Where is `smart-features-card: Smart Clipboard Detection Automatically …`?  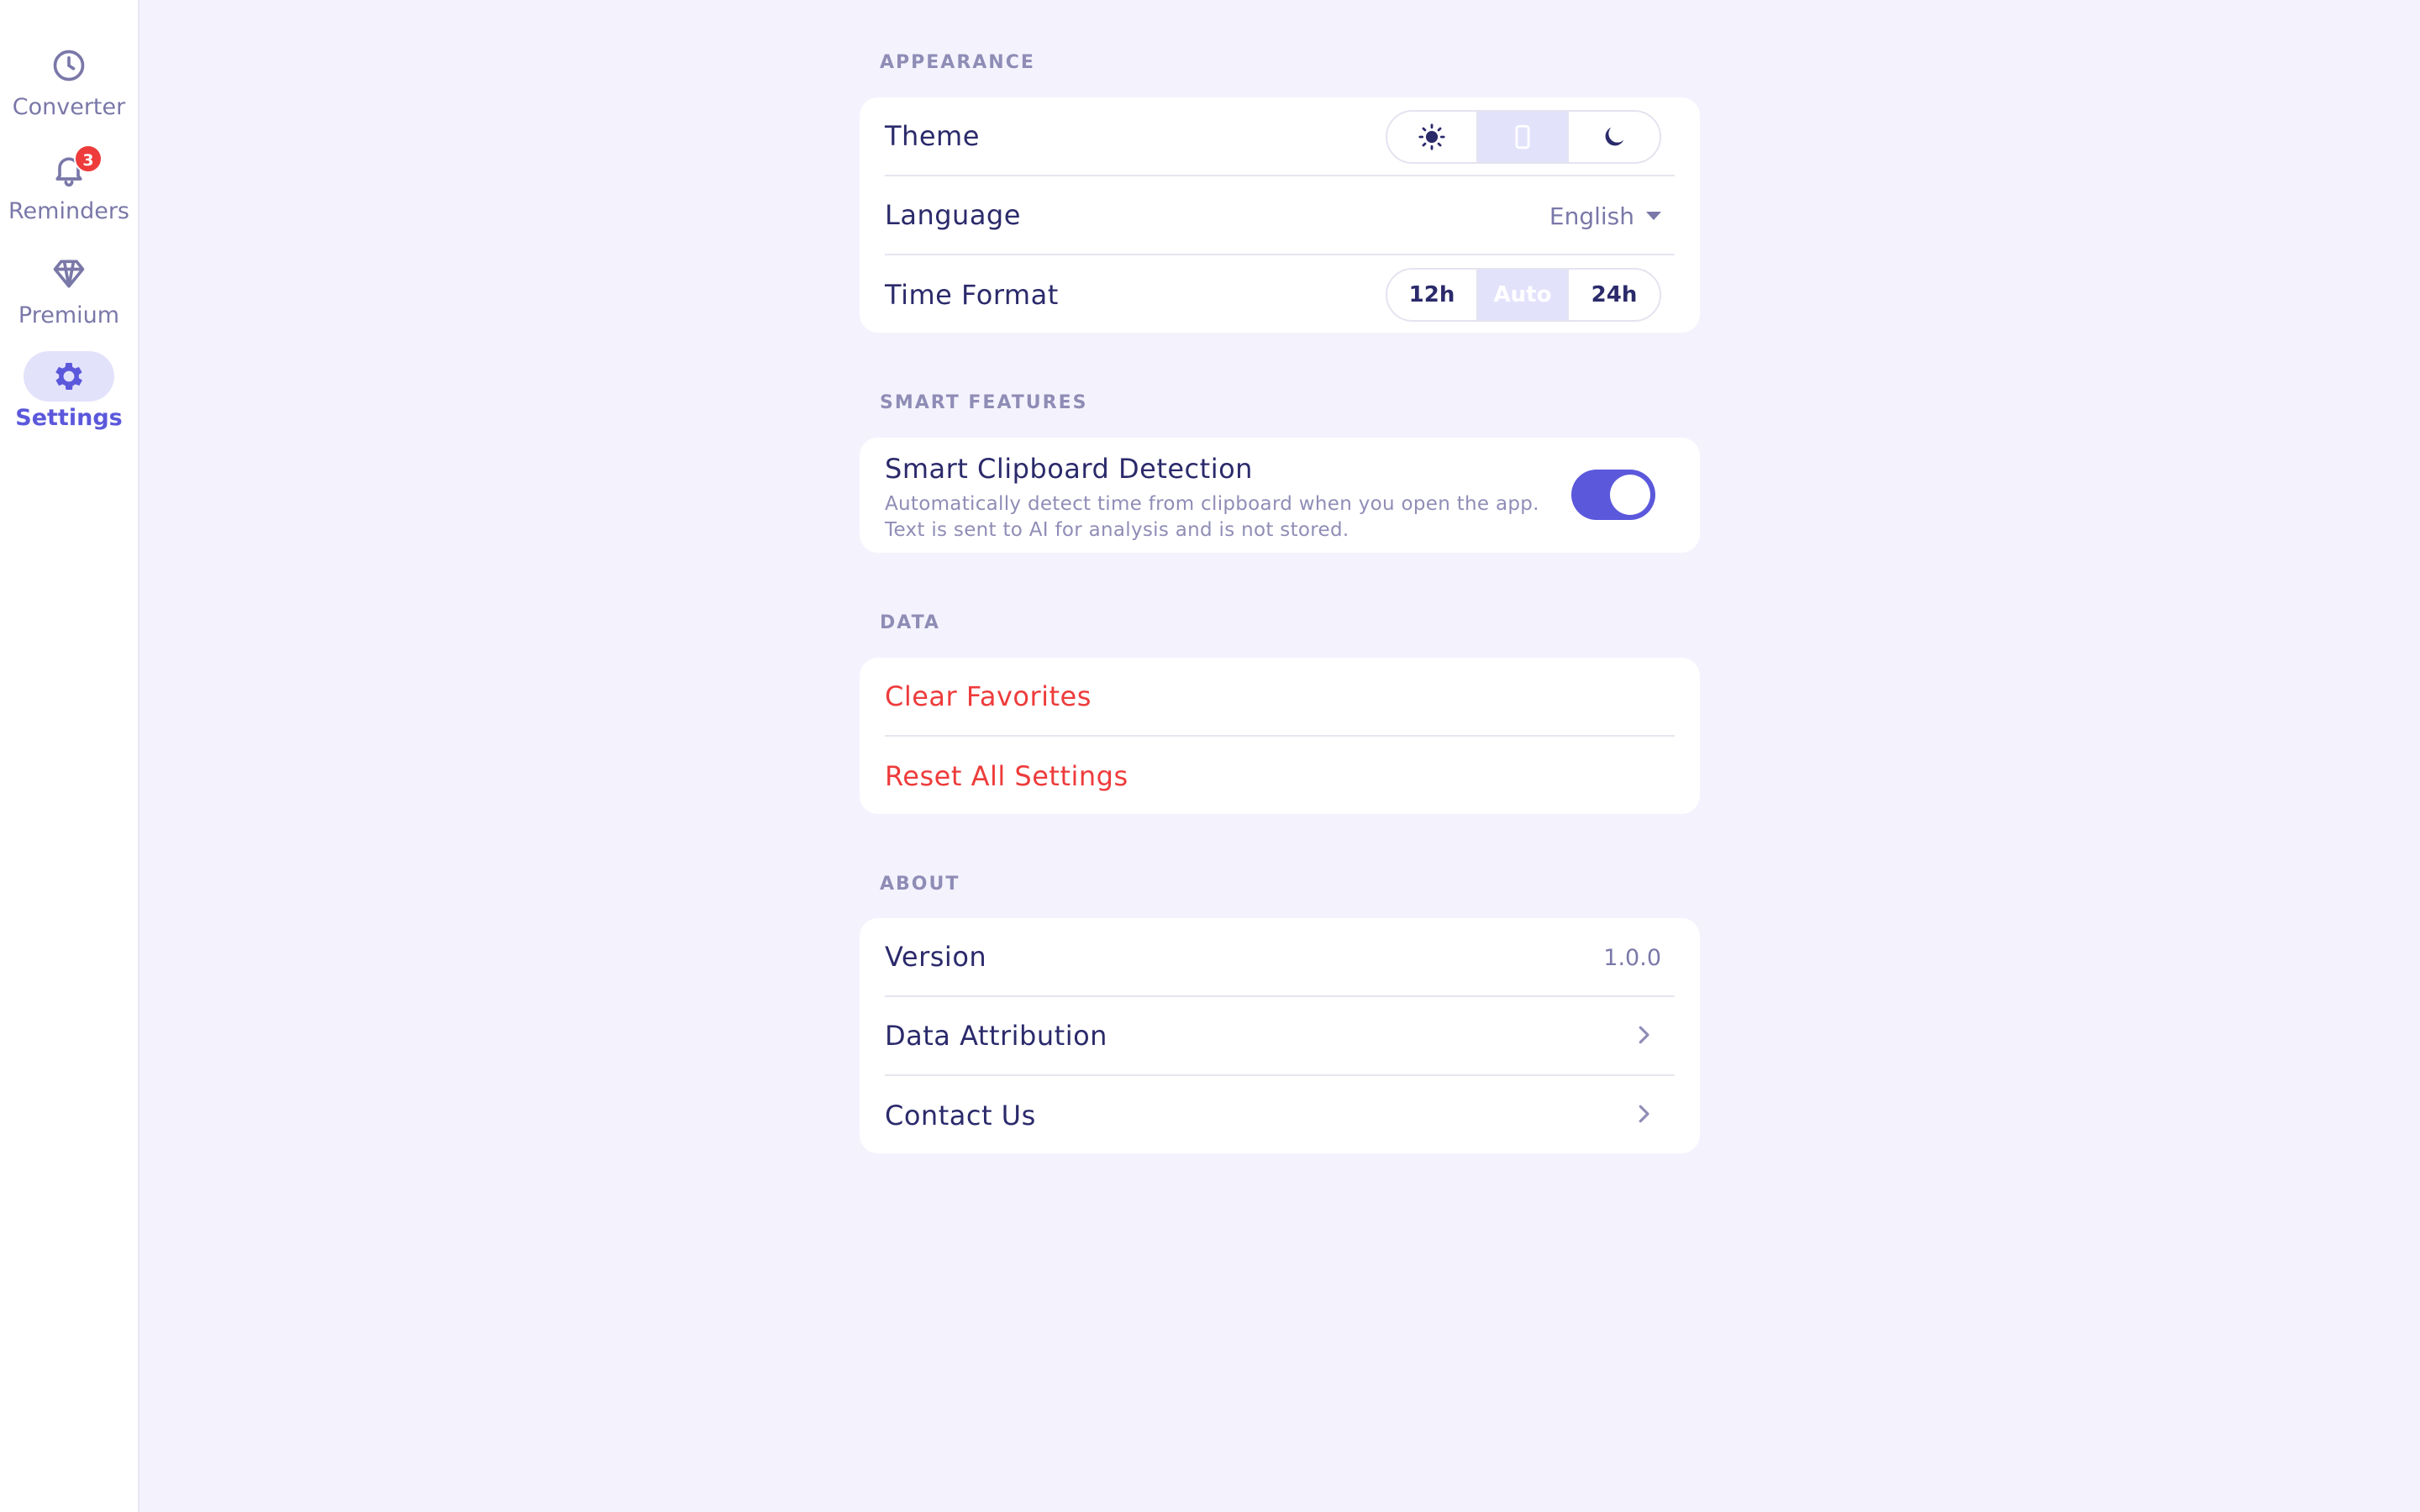 smart-features-card: Smart Clipboard Detection Automatically … is located at coordinates (1280, 495).